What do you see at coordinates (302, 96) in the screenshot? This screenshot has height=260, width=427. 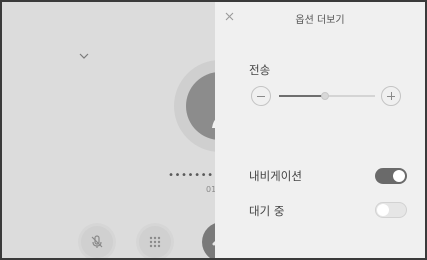 I see `volume-slider-fill` at bounding box center [302, 96].